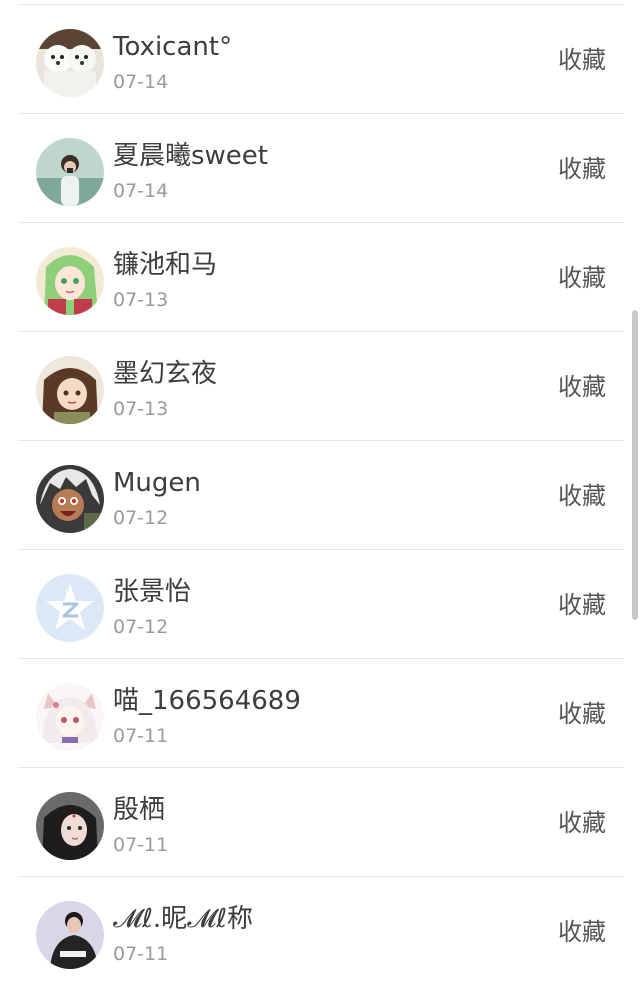 This screenshot has width=640, height=985. What do you see at coordinates (139, 810) in the screenshot?
I see `contact-name: 殷栖` at bounding box center [139, 810].